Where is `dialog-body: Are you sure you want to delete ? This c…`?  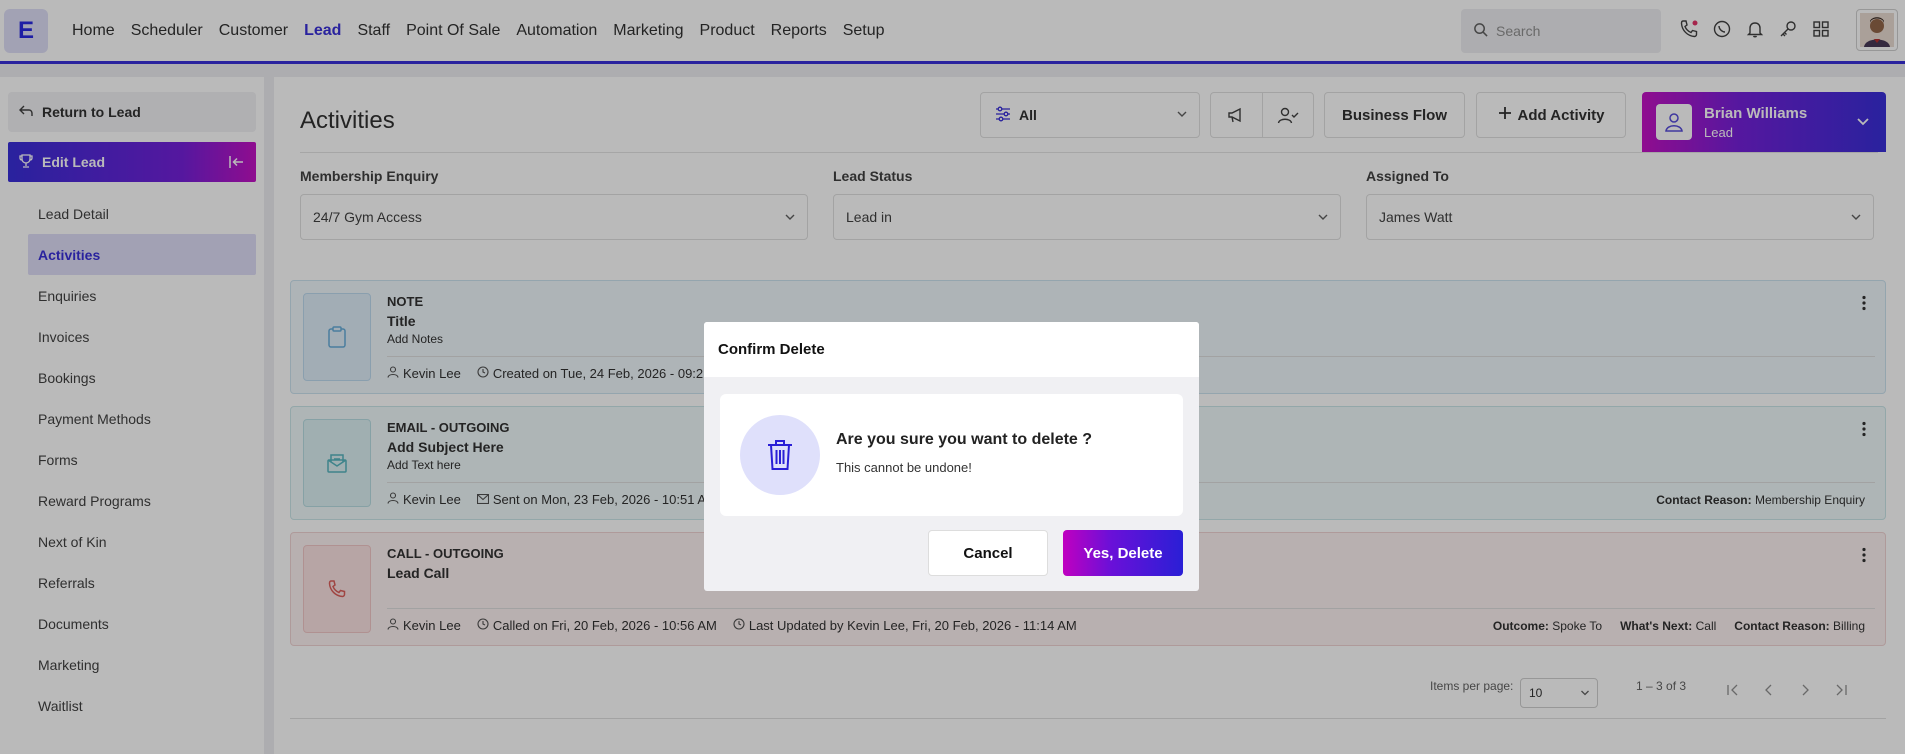 dialog-body: Are you sure you want to delete ? This c… is located at coordinates (951, 455).